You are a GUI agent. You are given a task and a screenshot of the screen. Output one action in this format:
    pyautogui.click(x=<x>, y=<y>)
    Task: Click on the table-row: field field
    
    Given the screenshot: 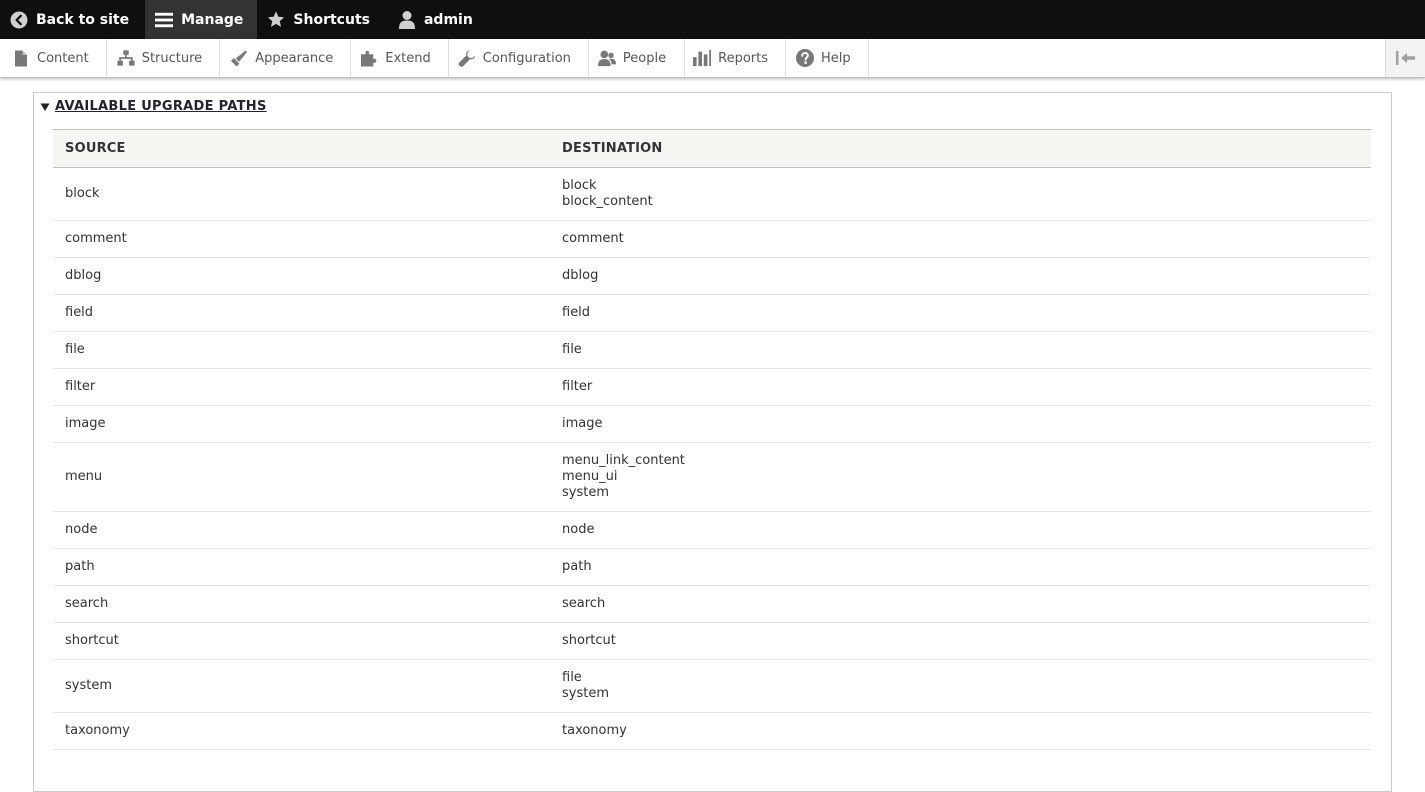 What is the action you would take?
    pyautogui.click(x=712, y=313)
    